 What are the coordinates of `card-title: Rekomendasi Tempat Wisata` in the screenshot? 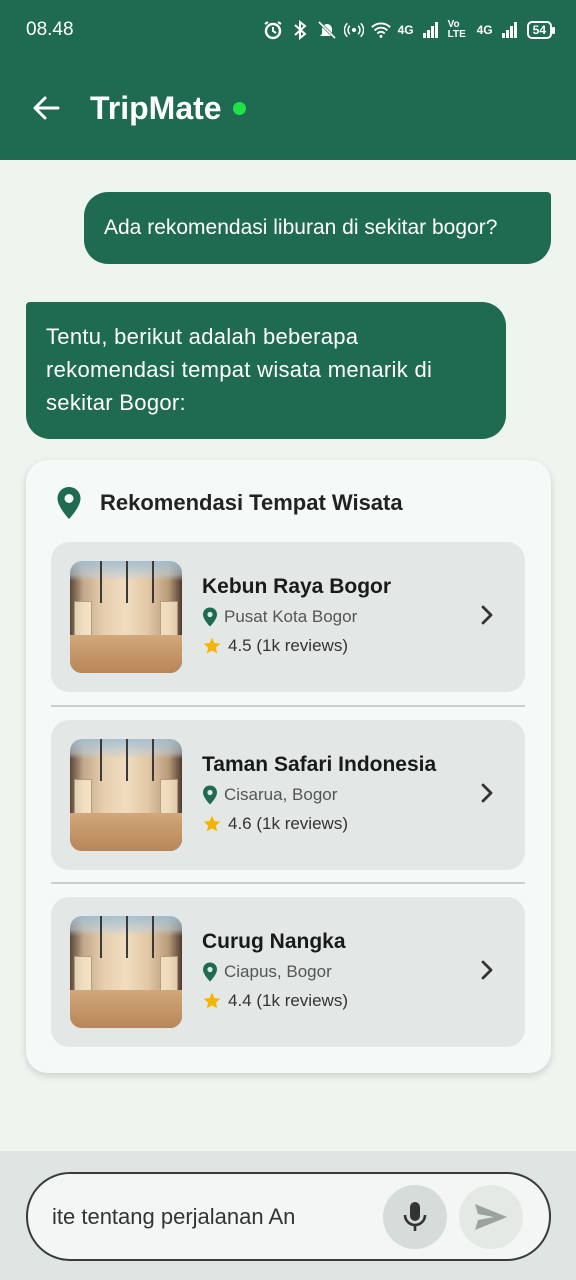 It's located at (251, 502).